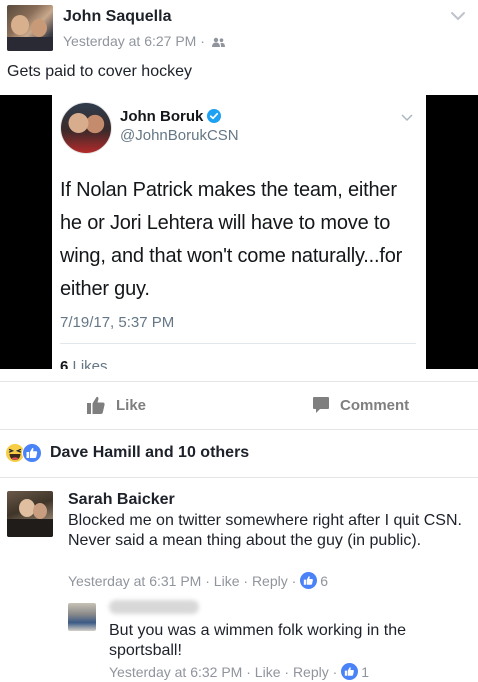  I want to click on tweet-divider, so click(238, 343).